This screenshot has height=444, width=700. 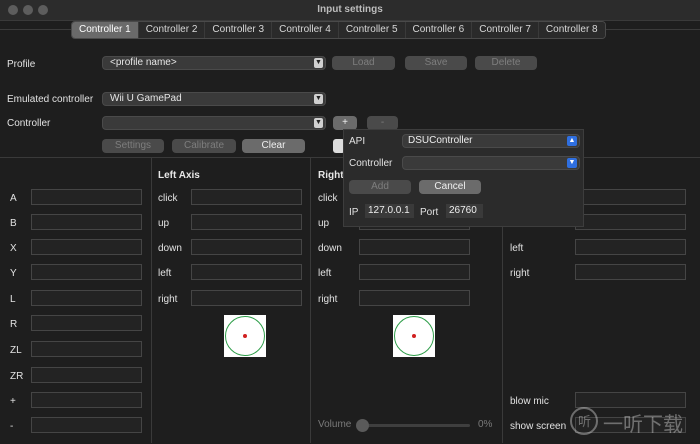 I want to click on api-value: DSUController, so click(x=440, y=140).